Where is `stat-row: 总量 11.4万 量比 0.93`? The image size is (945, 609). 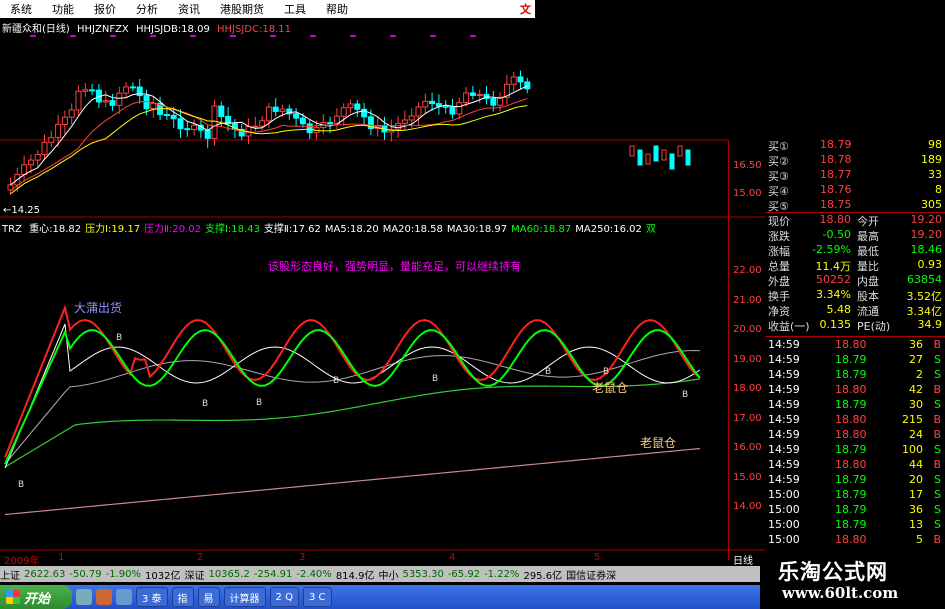
stat-row: 总量 11.4万 量比 0.93 is located at coordinates (855, 265).